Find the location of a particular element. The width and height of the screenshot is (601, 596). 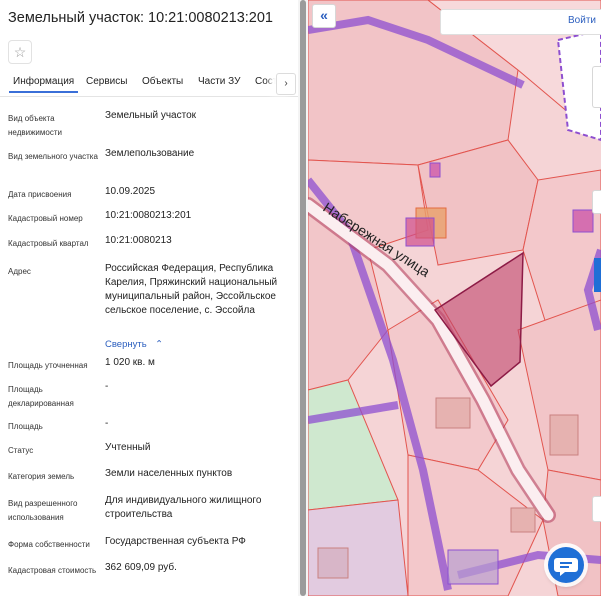

panel-scrollbar-thumb is located at coordinates (303, 298).